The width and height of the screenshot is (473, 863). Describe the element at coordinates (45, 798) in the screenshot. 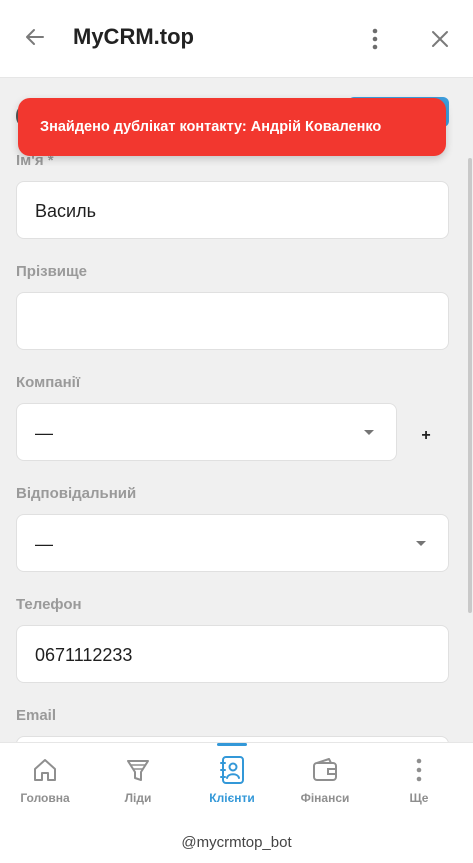

I see `nav-label-home: Головна` at that location.